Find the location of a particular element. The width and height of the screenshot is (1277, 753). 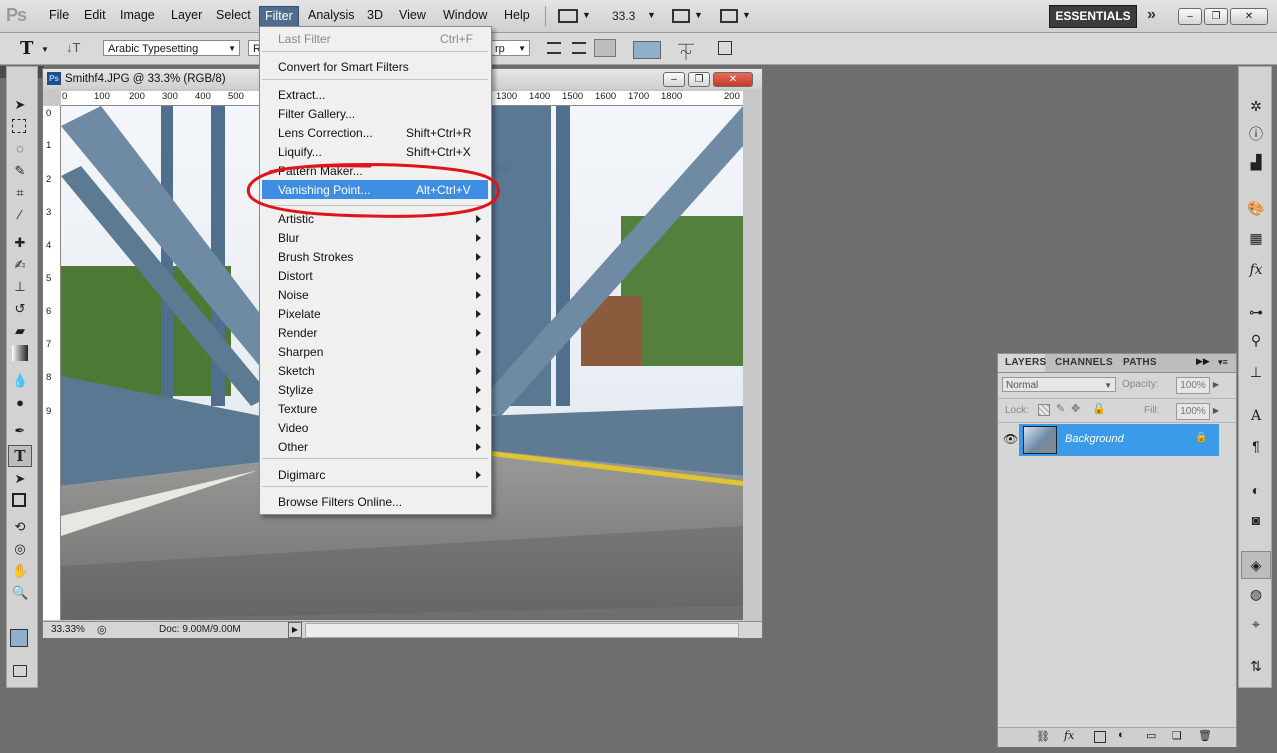

shape-tool-icon is located at coordinates (19, 500).